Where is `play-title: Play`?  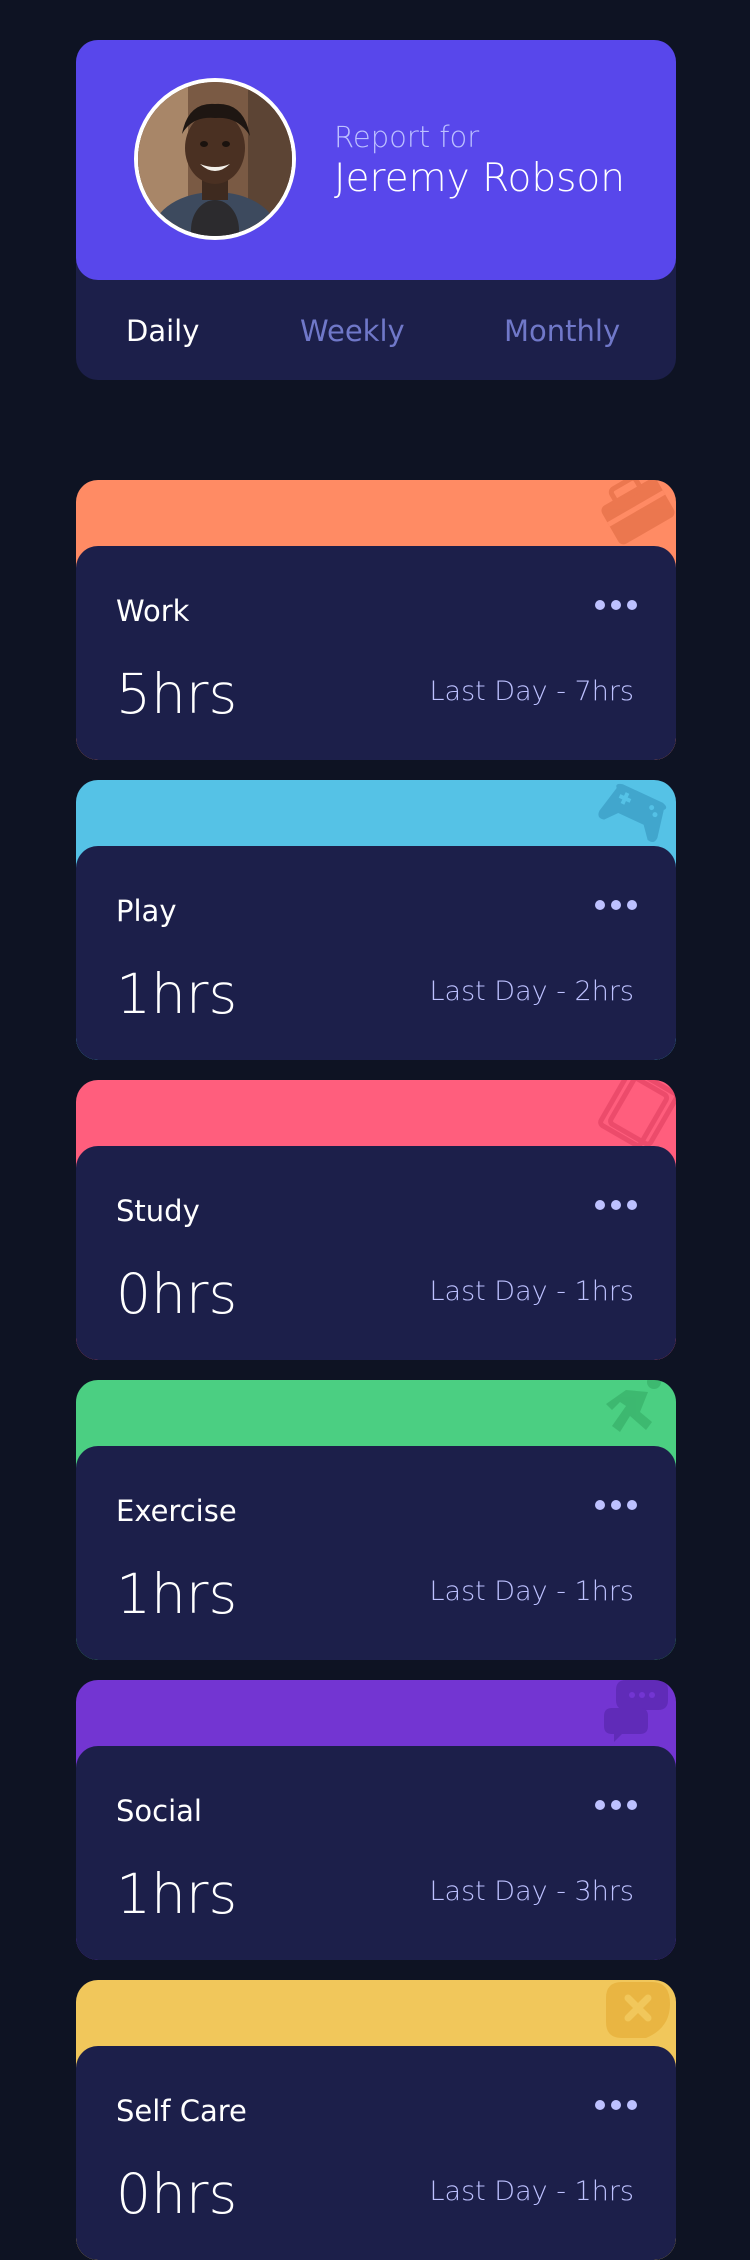 play-title: Play is located at coordinates (146, 911).